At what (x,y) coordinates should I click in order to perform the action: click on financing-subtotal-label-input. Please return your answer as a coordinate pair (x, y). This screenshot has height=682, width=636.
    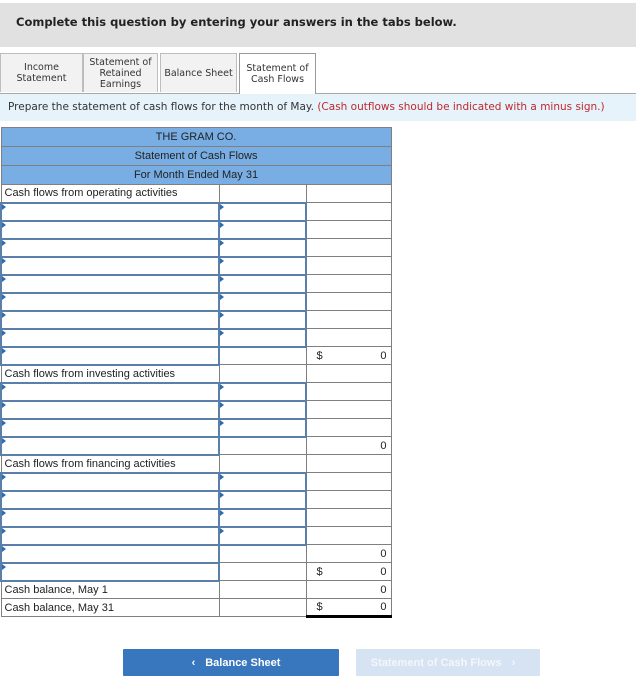
    Looking at the image, I should click on (110, 553).